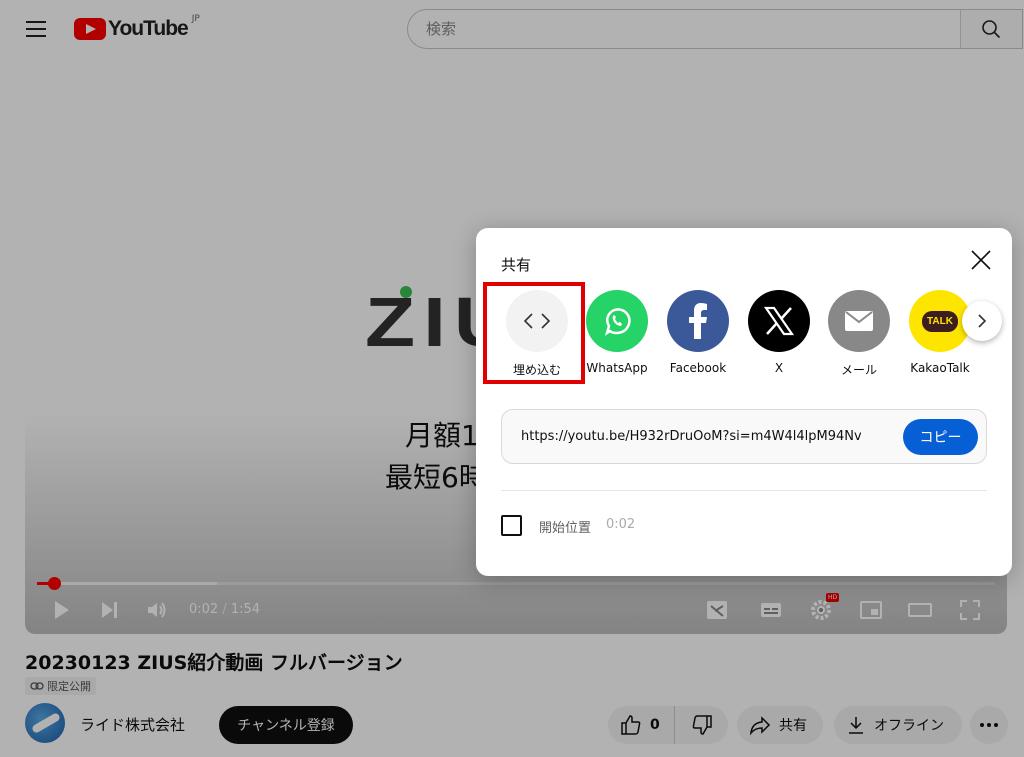  I want to click on share-whatsapp: WhatsApp, so click(617, 332).